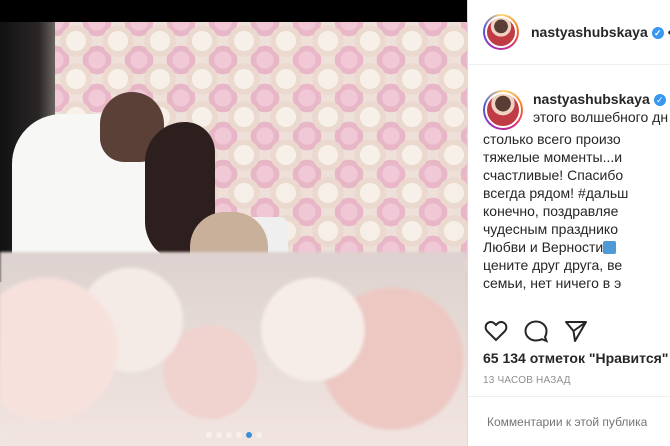 Image resolution: width=670 pixels, height=446 pixels. I want to click on caption-line-with-hashtag: всегда рядом! #дальш, so click(576, 193).